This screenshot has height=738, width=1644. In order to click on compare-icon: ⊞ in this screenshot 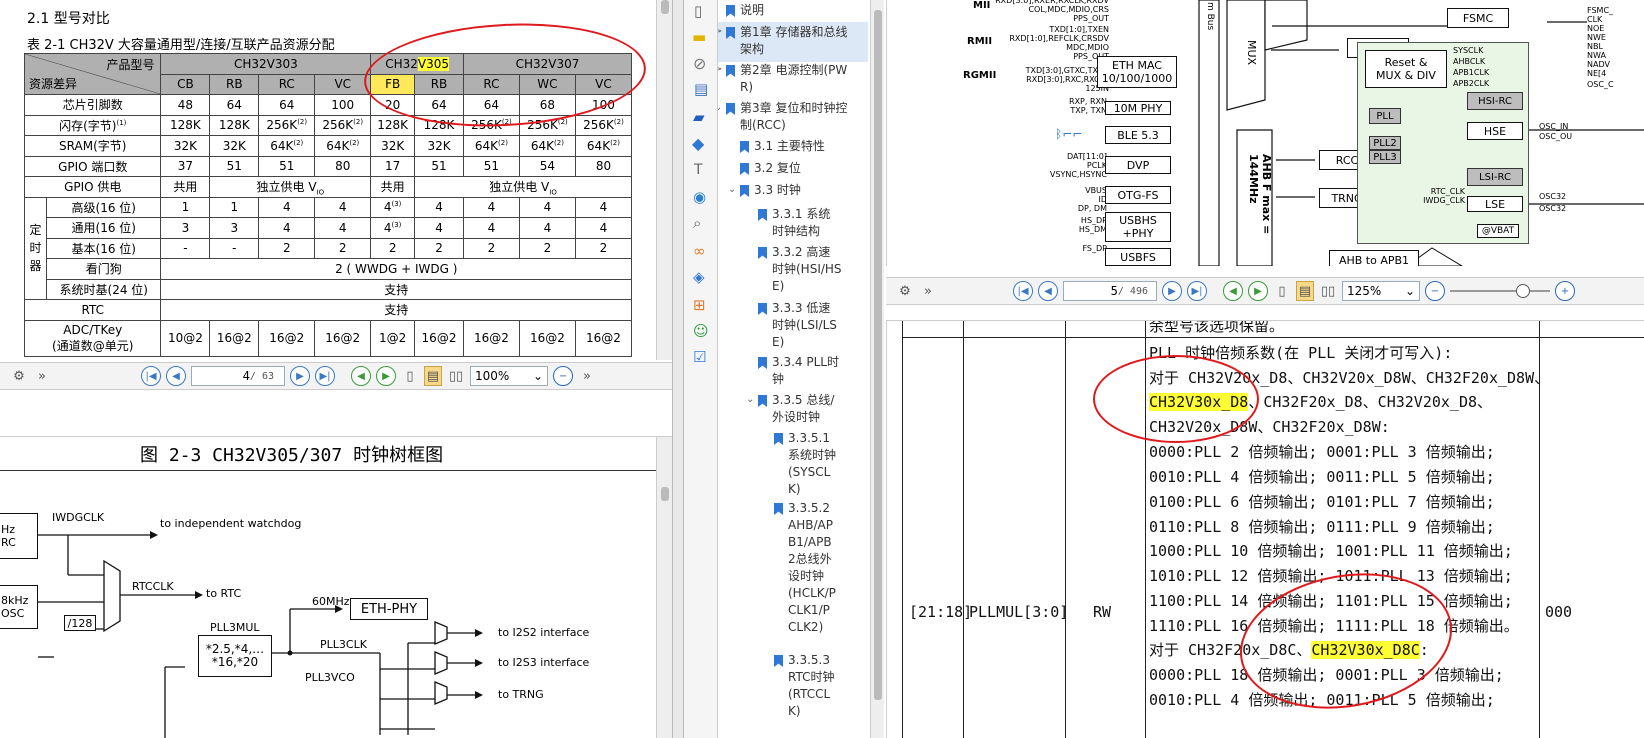, I will do `click(699, 305)`.